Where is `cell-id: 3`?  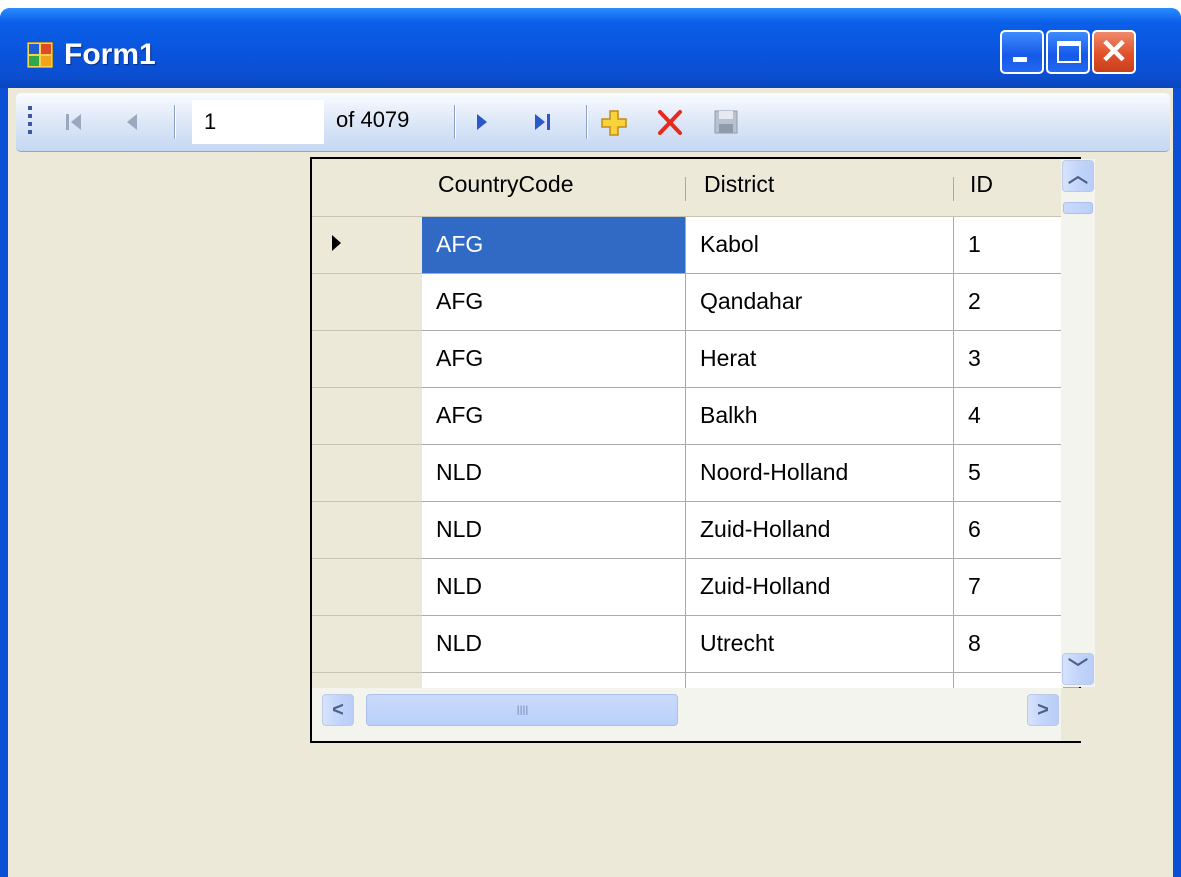 cell-id: 3 is located at coordinates (1009, 359).